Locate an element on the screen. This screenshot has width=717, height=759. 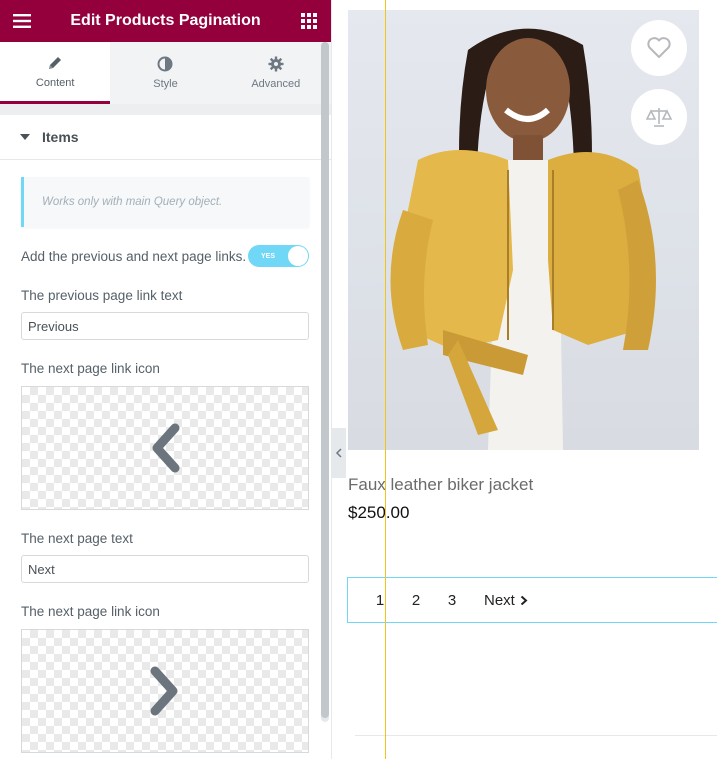
tab-style: Style is located at coordinates (165, 73).